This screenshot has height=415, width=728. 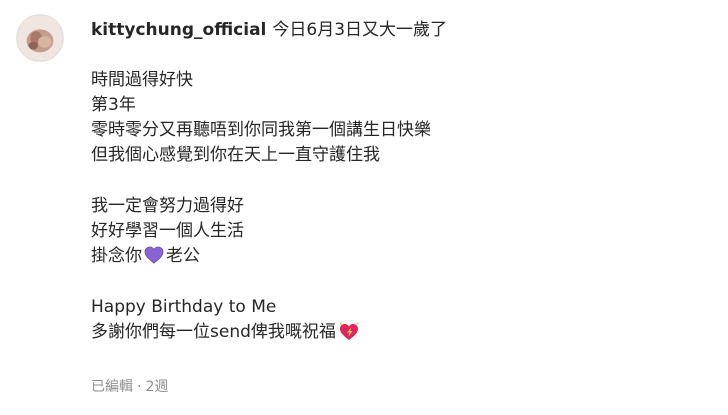 I want to click on avatar, so click(x=40, y=38).